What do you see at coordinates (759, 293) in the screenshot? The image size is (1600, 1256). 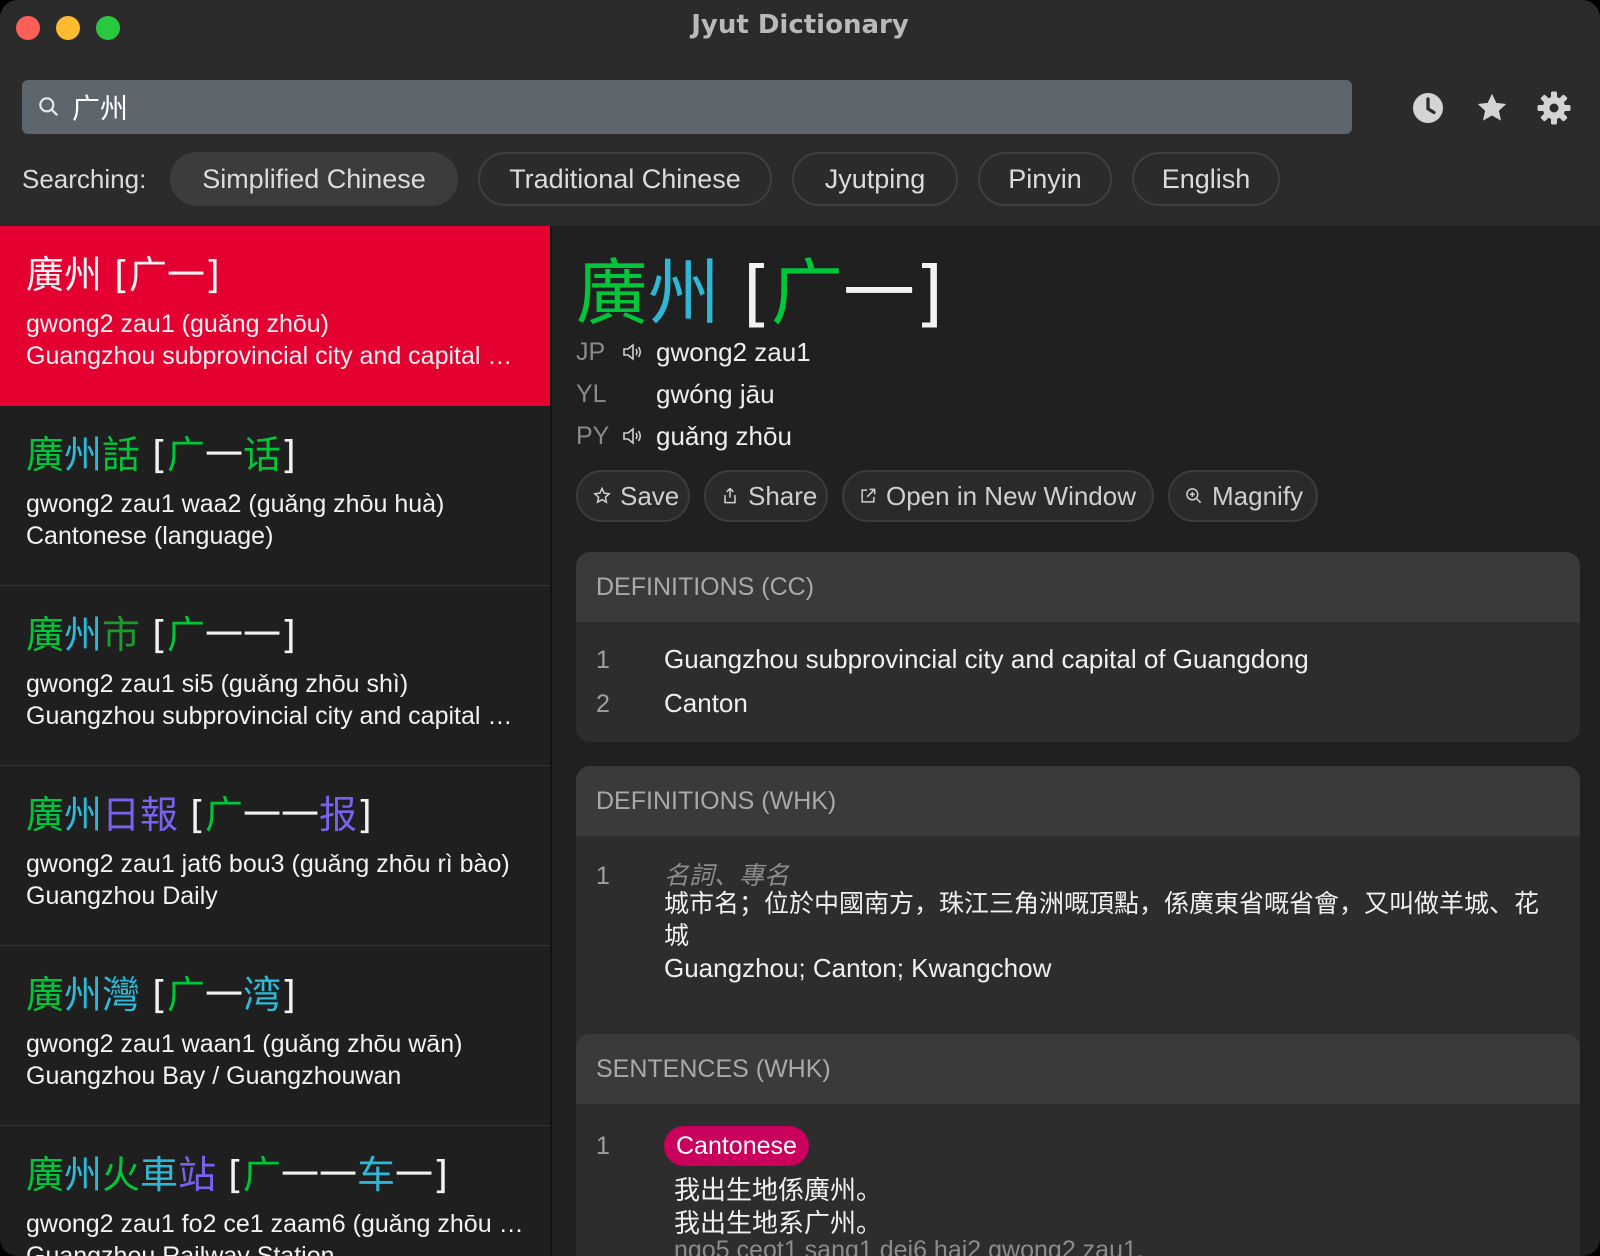 I see `entry-headword: 廣州 [广一]` at bounding box center [759, 293].